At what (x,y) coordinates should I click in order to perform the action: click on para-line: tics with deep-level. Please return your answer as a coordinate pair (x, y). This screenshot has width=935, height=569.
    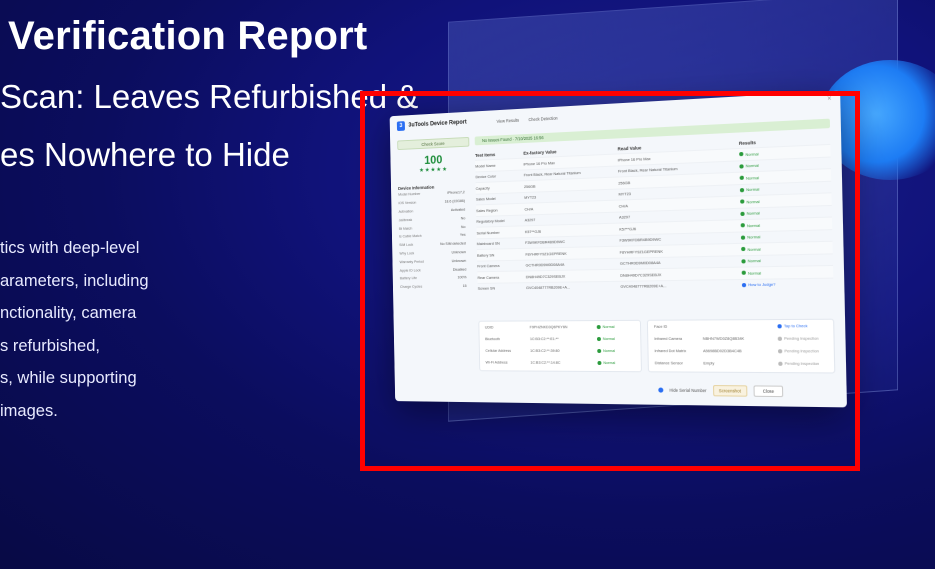
    Looking at the image, I should click on (70, 248).